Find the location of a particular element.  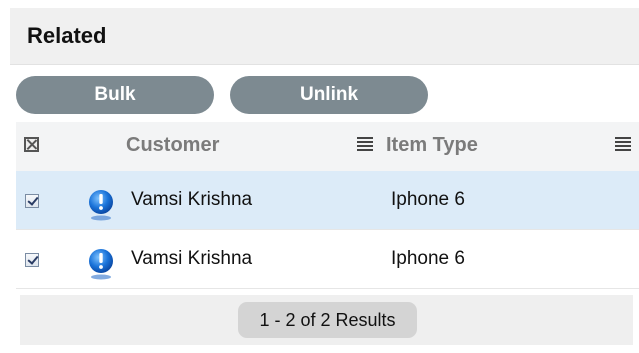

table-header: Customer Item Type is located at coordinates (327, 146).